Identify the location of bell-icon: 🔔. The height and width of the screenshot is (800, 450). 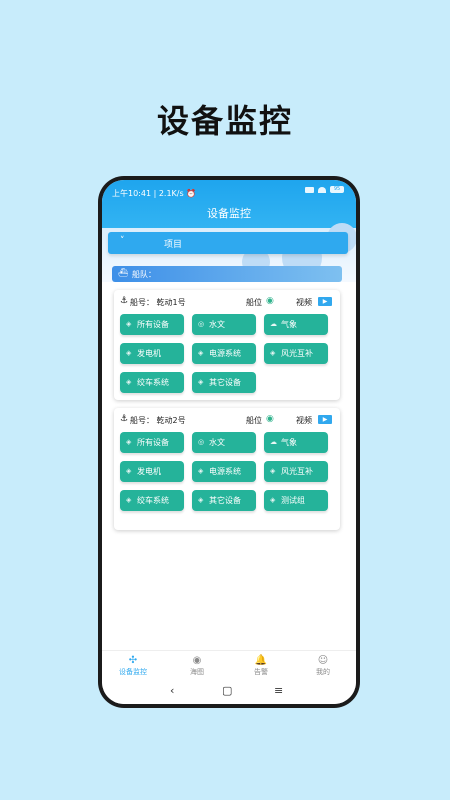
(261, 660).